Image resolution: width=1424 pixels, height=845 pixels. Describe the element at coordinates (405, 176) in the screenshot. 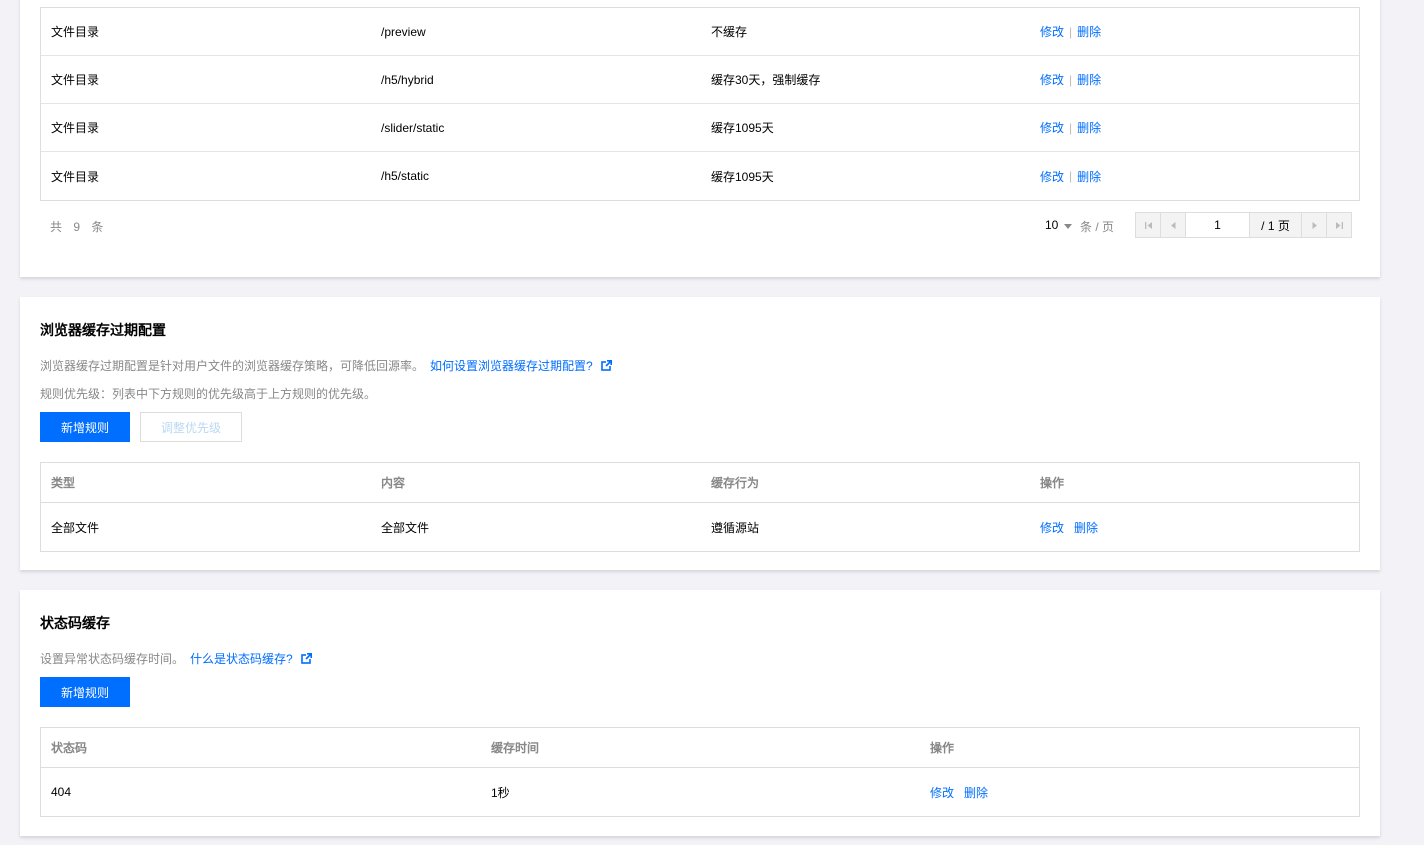

I see `rule-content-cell: /h5/static` at that location.